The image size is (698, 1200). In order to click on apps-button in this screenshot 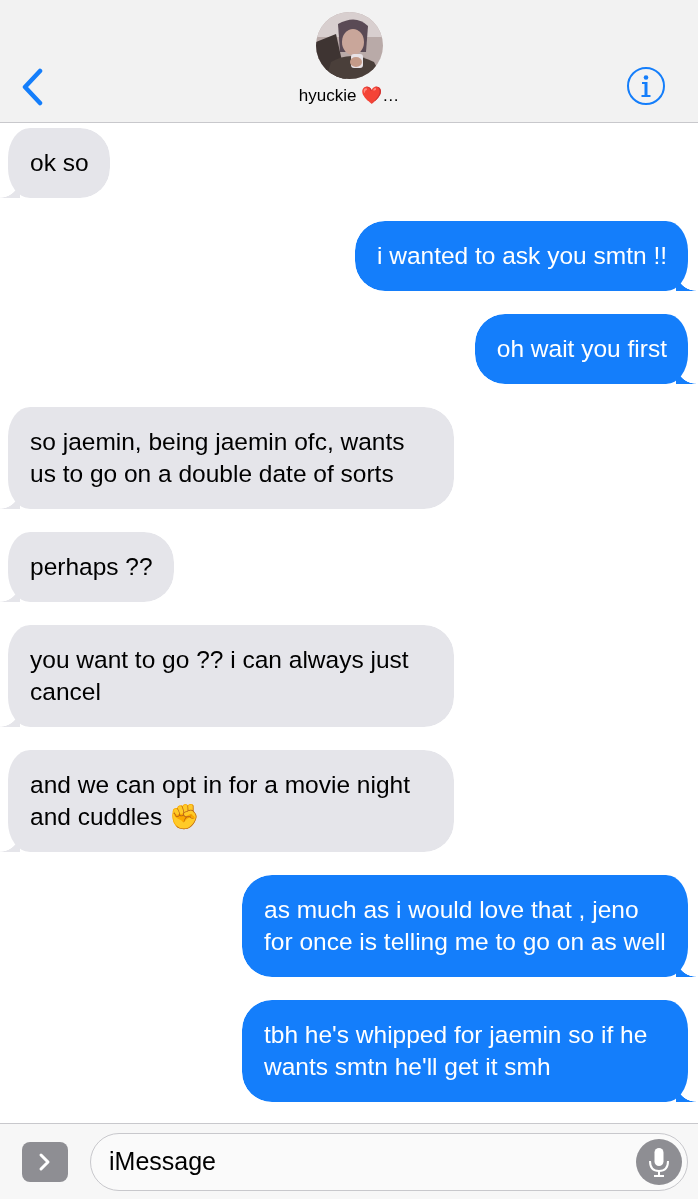, I will do `click(45, 1161)`.